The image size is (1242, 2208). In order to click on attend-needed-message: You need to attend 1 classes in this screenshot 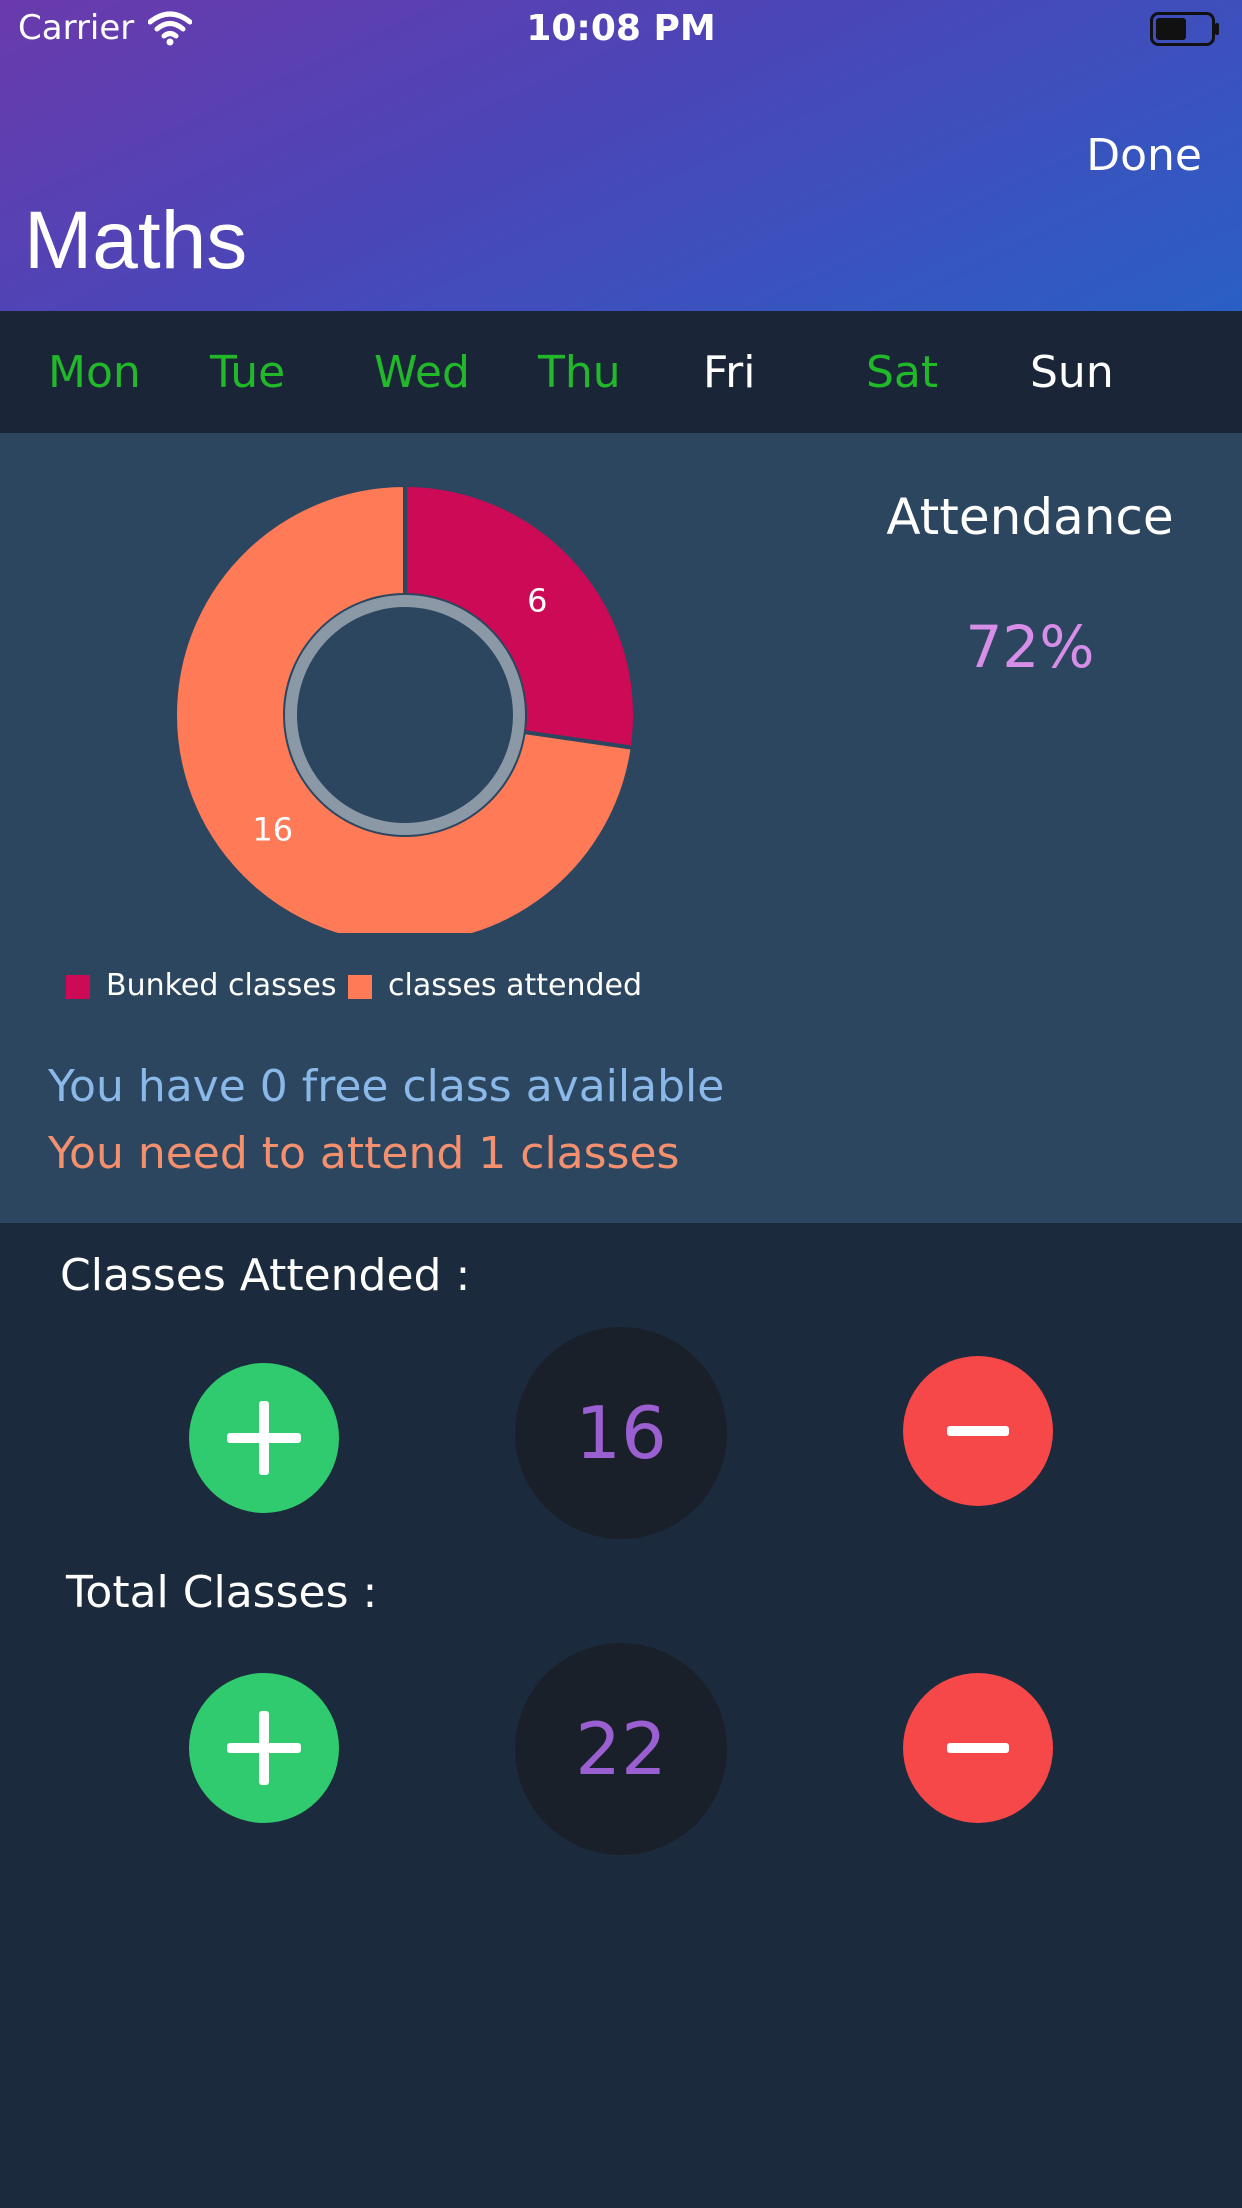, I will do `click(364, 1153)`.